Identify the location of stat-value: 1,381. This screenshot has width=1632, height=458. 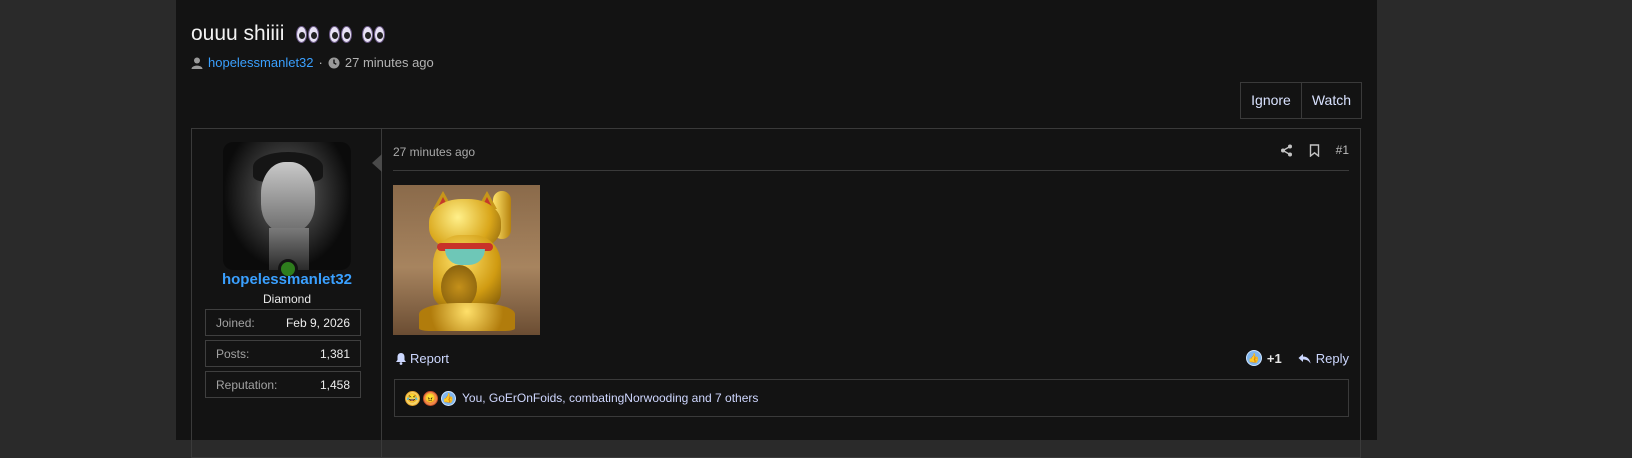
(334, 353).